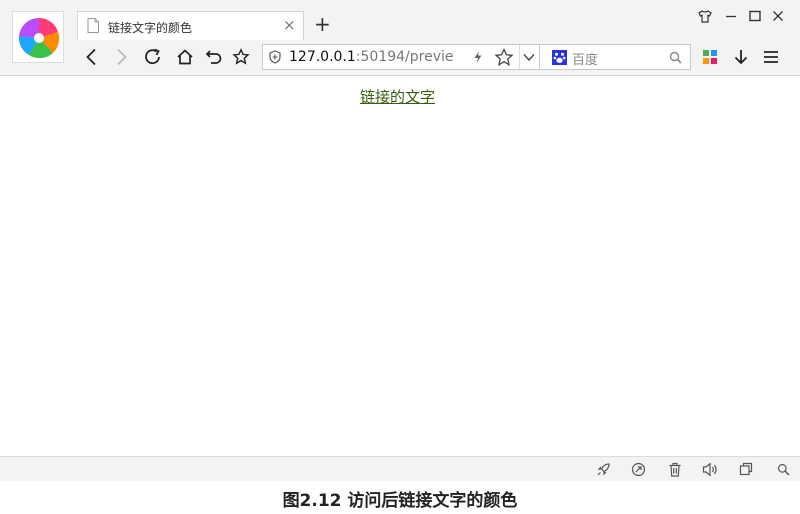 The width and height of the screenshot is (800, 514). Describe the element at coordinates (289, 25) in the screenshot. I see `tab-close-icon: ×` at that location.